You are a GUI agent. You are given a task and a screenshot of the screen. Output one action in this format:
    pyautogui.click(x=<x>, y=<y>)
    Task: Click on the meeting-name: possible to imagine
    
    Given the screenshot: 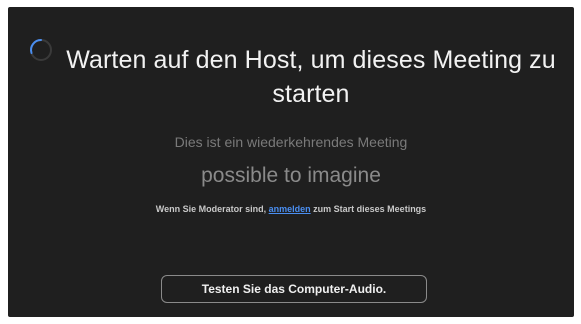 What is the action you would take?
    pyautogui.click(x=291, y=175)
    